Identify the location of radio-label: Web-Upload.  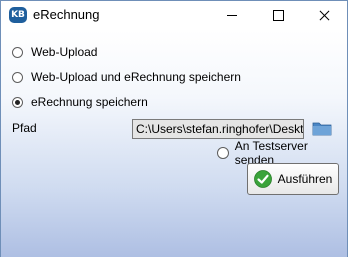
(64, 52).